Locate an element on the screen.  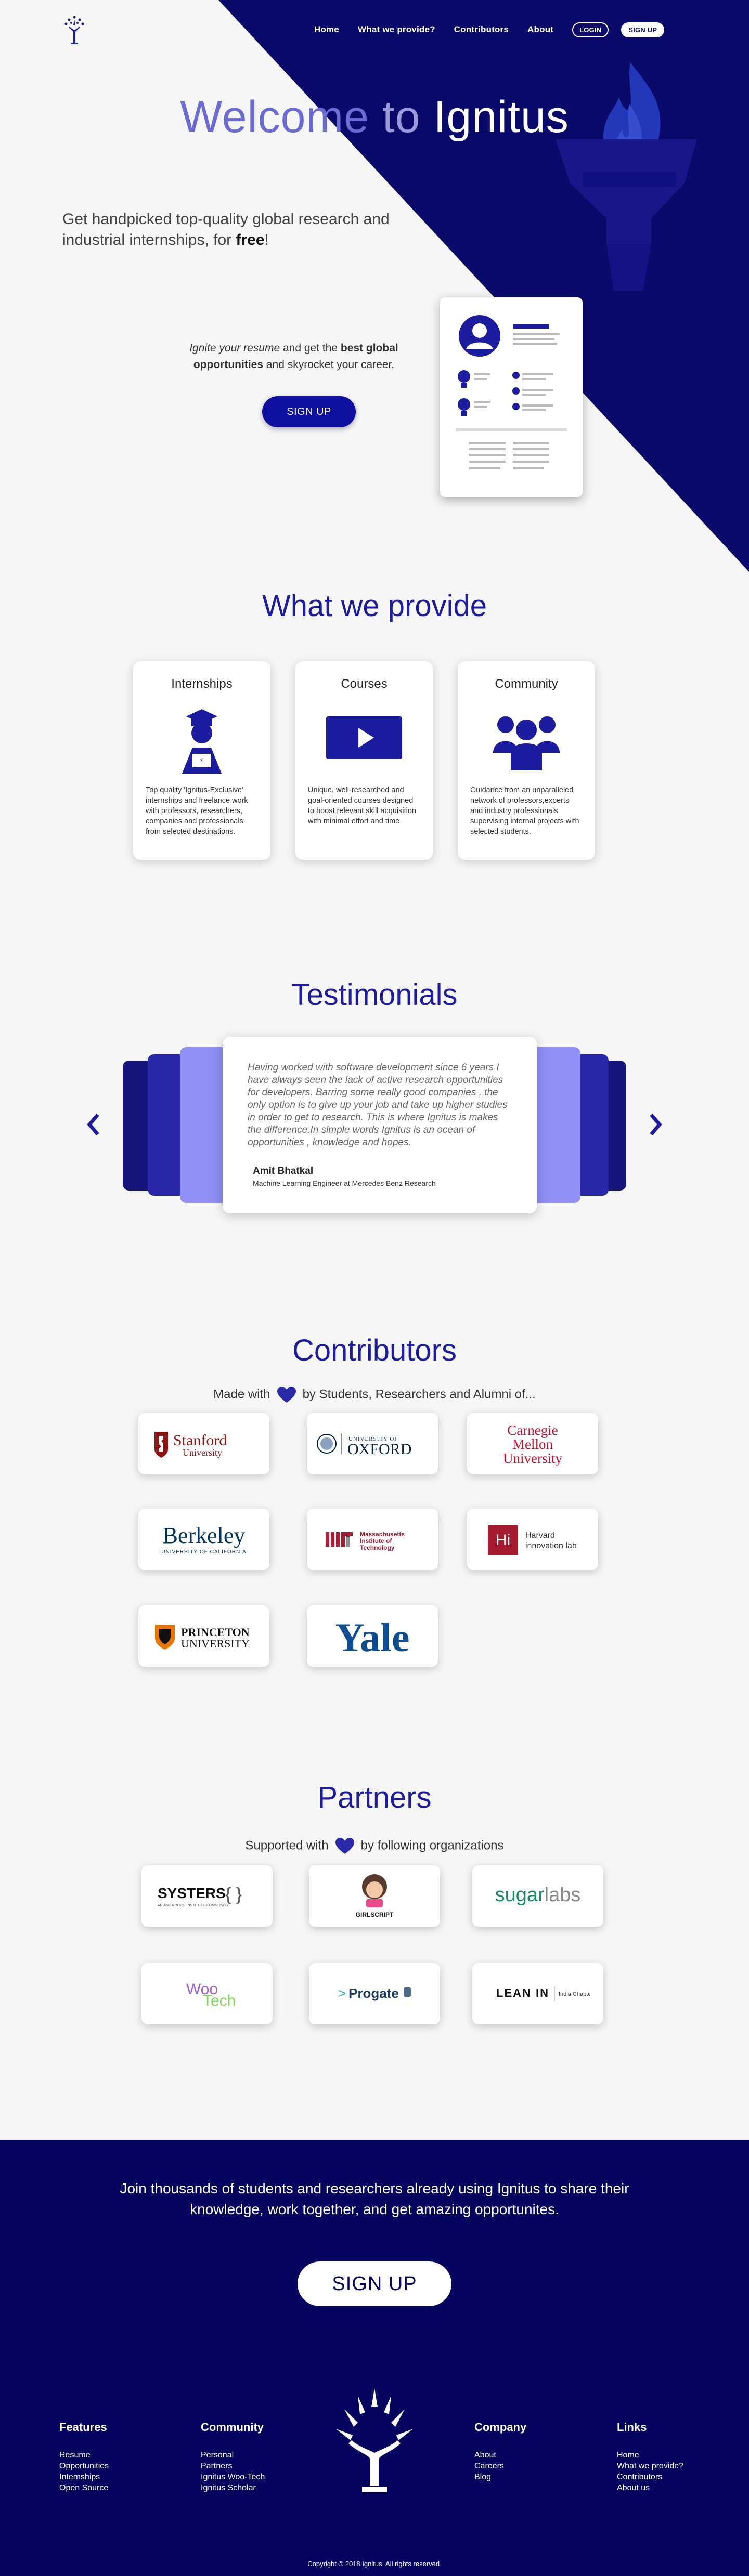
berkeley-logo: Berkeley UNIVERSITY OF CALIFORNIA is located at coordinates (203, 1539).